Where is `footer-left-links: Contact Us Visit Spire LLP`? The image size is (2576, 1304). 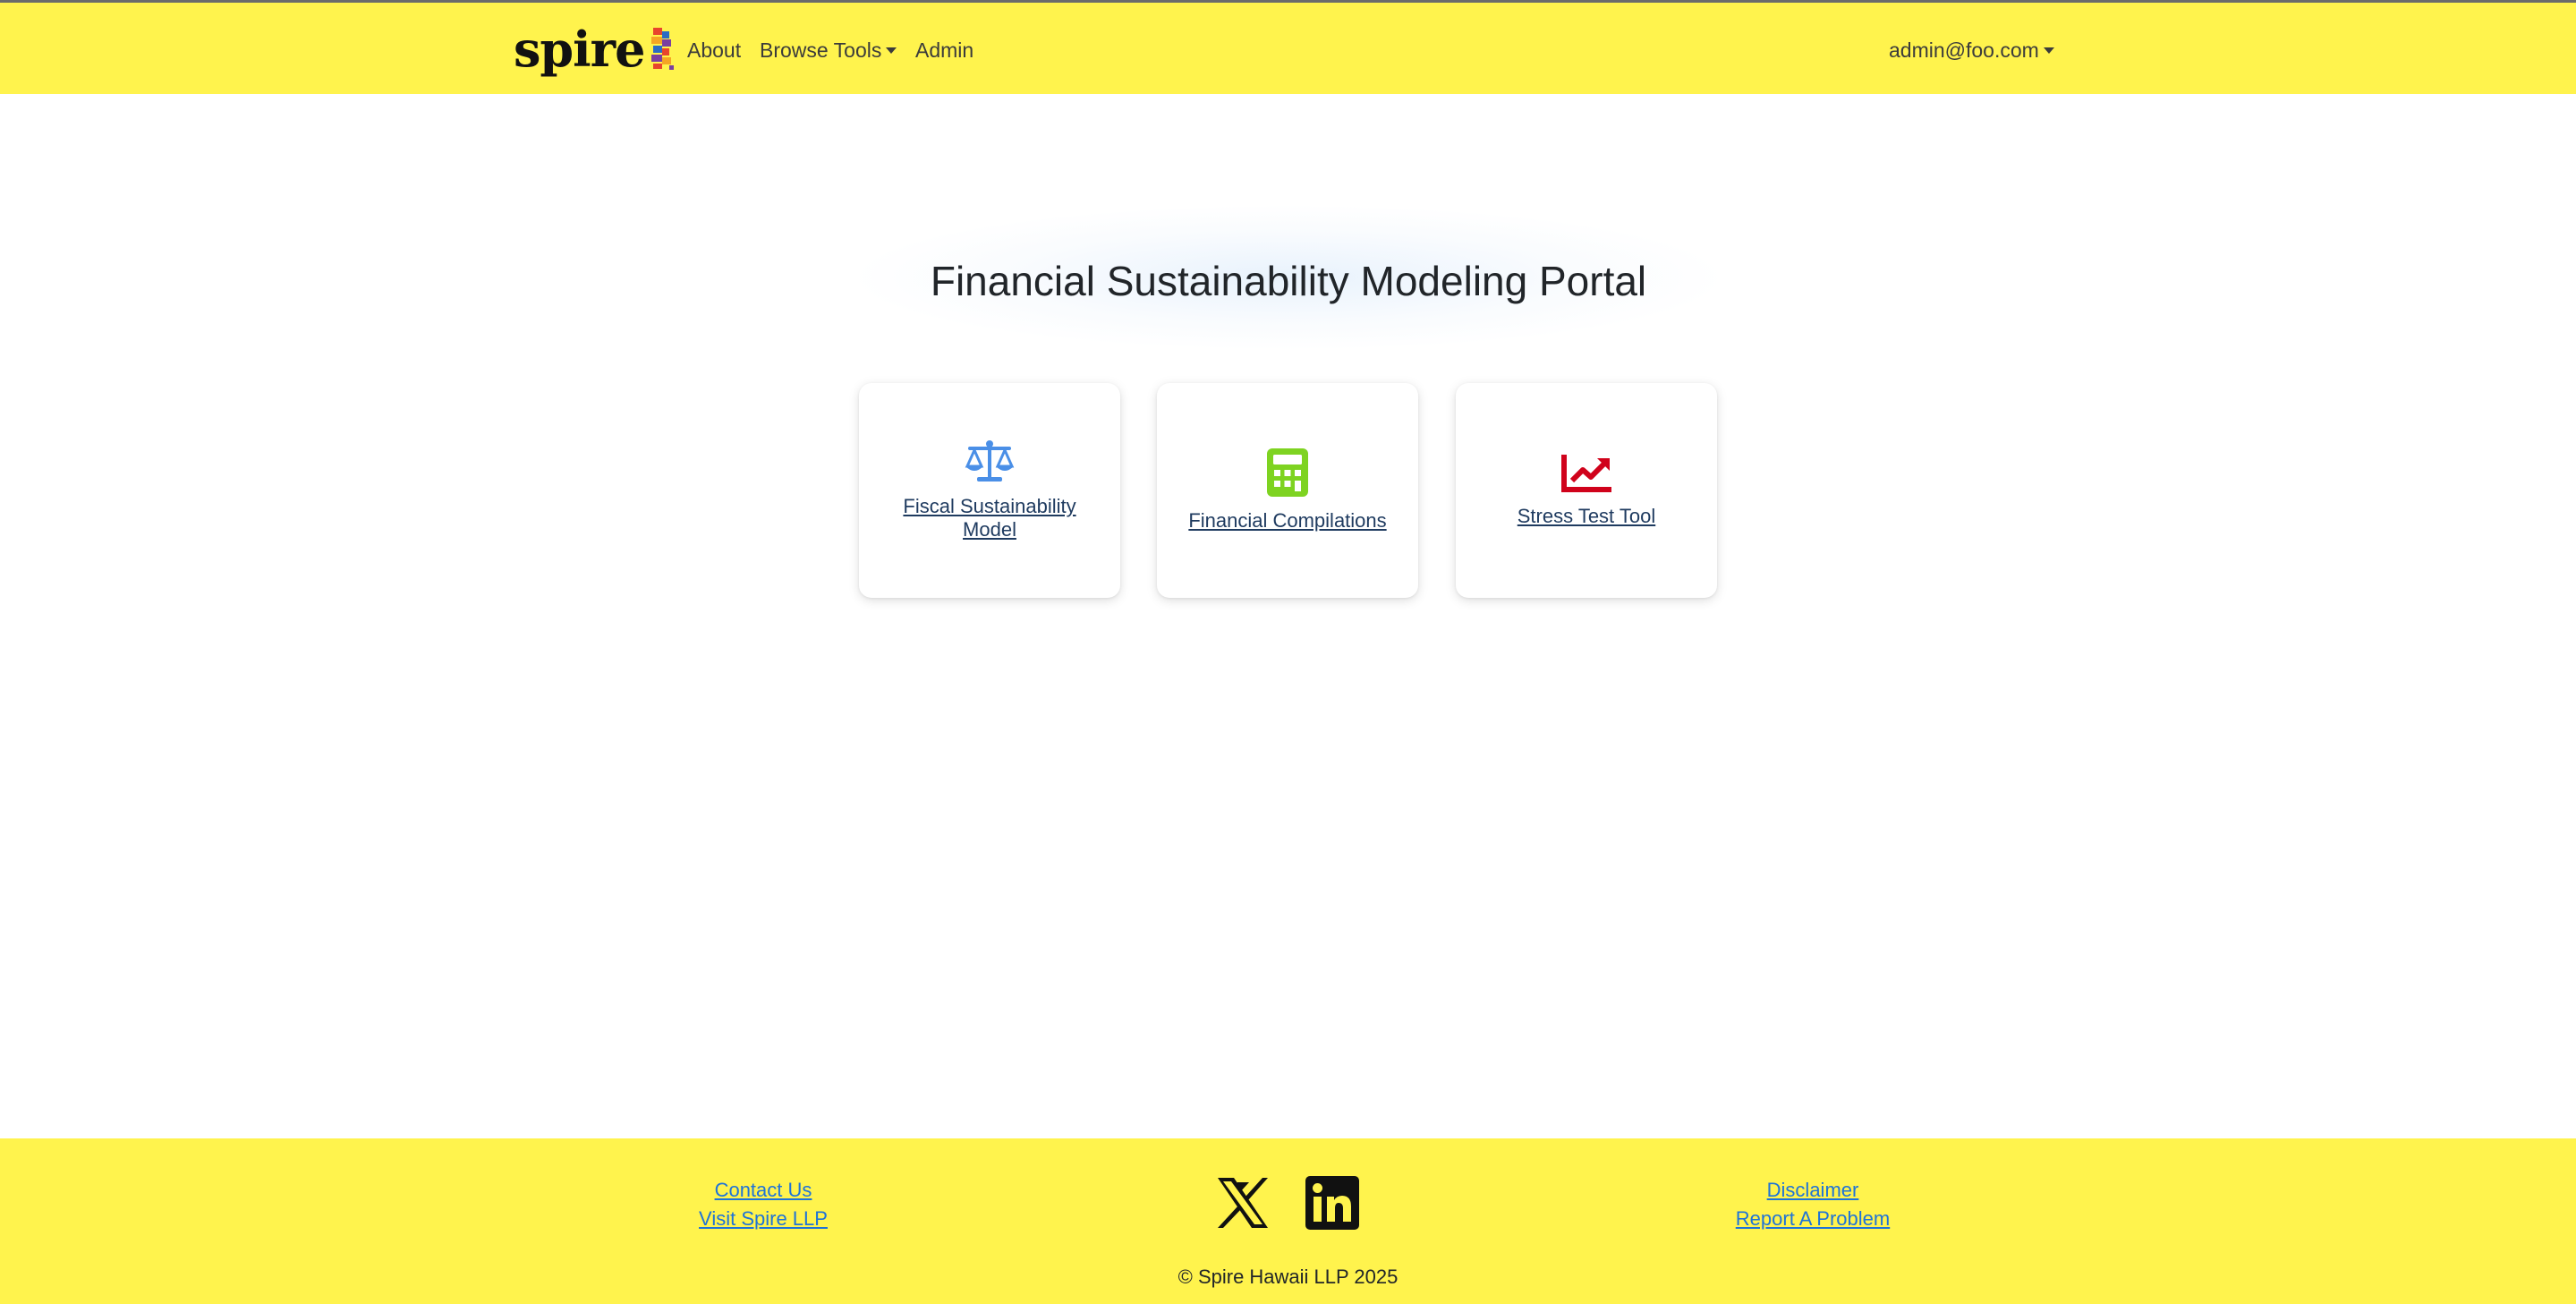 footer-left-links: Contact Us Visit Spire LLP is located at coordinates (763, 1204).